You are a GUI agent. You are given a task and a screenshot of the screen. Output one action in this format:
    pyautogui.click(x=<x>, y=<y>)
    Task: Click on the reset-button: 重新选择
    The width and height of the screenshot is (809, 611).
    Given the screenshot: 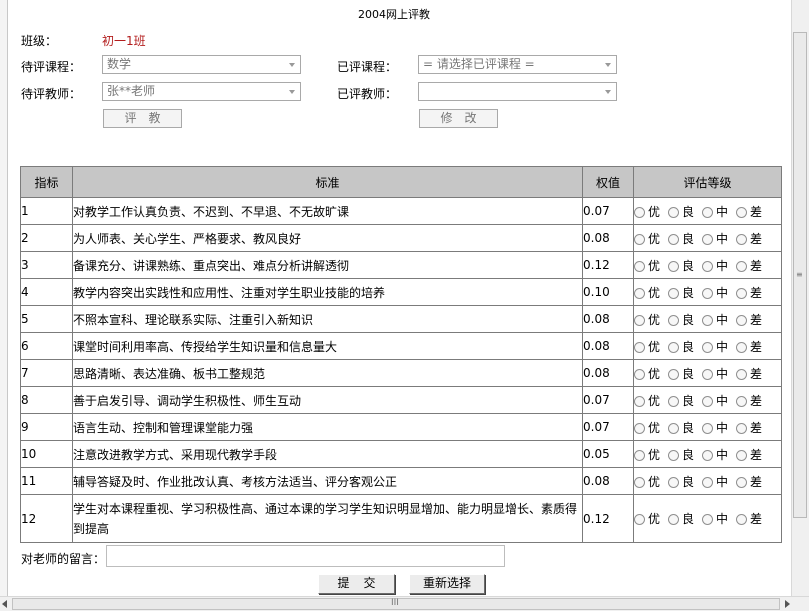 What is the action you would take?
    pyautogui.click(x=447, y=584)
    